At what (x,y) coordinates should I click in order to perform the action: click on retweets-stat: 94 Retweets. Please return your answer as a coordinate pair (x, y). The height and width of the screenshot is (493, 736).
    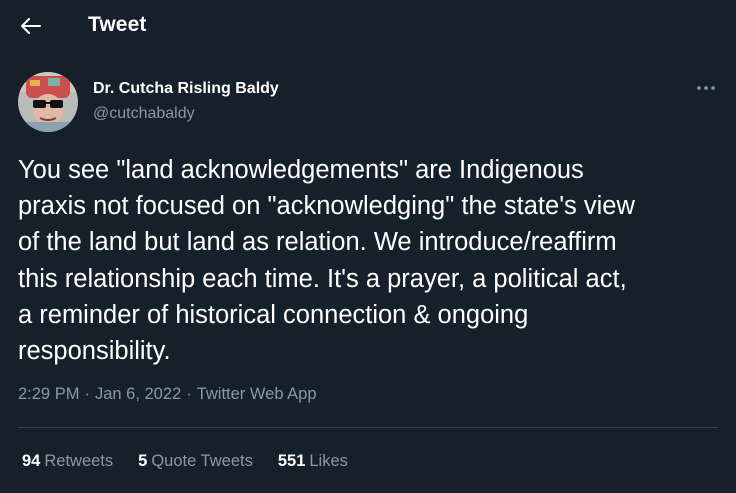
    Looking at the image, I should click on (67, 461).